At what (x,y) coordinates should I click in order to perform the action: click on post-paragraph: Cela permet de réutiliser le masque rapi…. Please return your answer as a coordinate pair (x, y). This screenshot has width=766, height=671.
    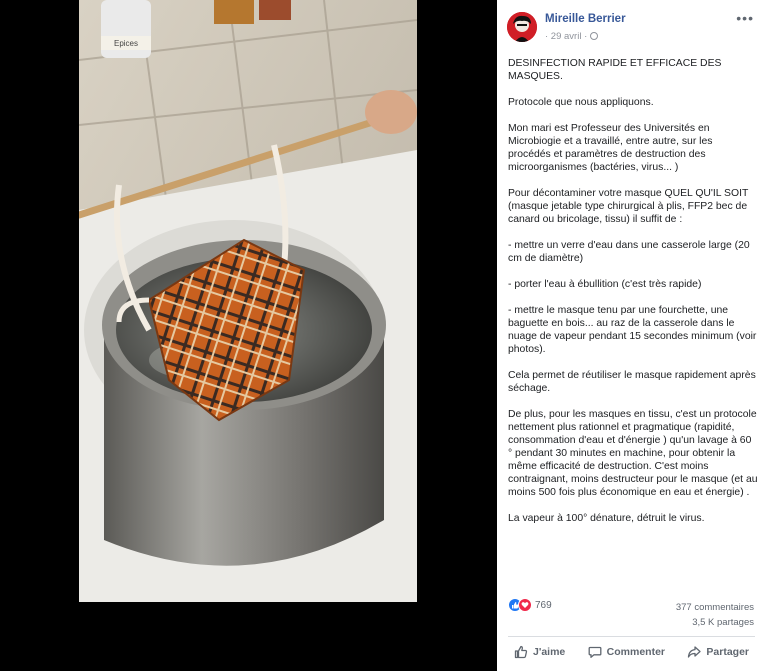
    Looking at the image, I should click on (632, 382).